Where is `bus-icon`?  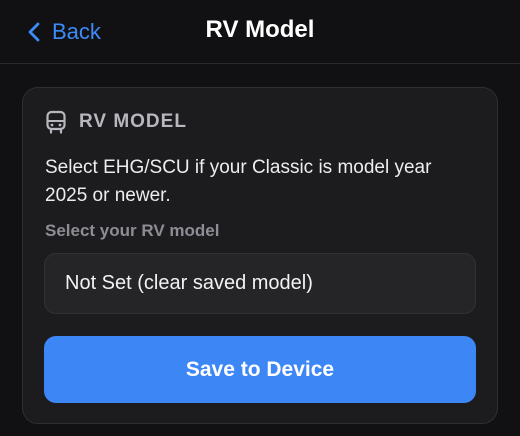 bus-icon is located at coordinates (56, 122).